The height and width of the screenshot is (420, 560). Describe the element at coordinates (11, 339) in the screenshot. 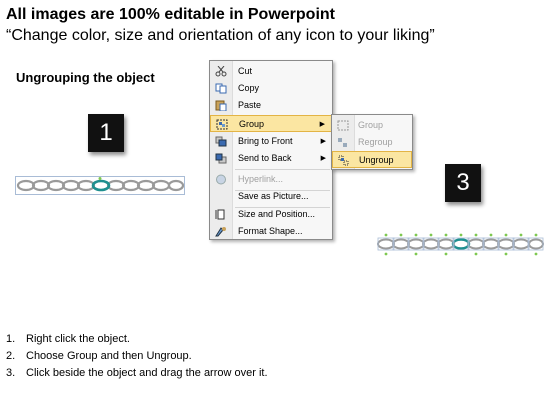

I see `instruction-number: 1.` at that location.